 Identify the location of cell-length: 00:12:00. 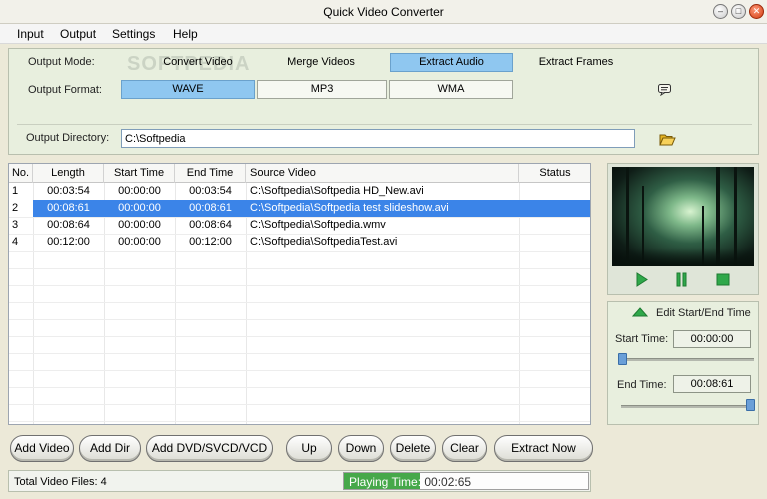
(68, 242).